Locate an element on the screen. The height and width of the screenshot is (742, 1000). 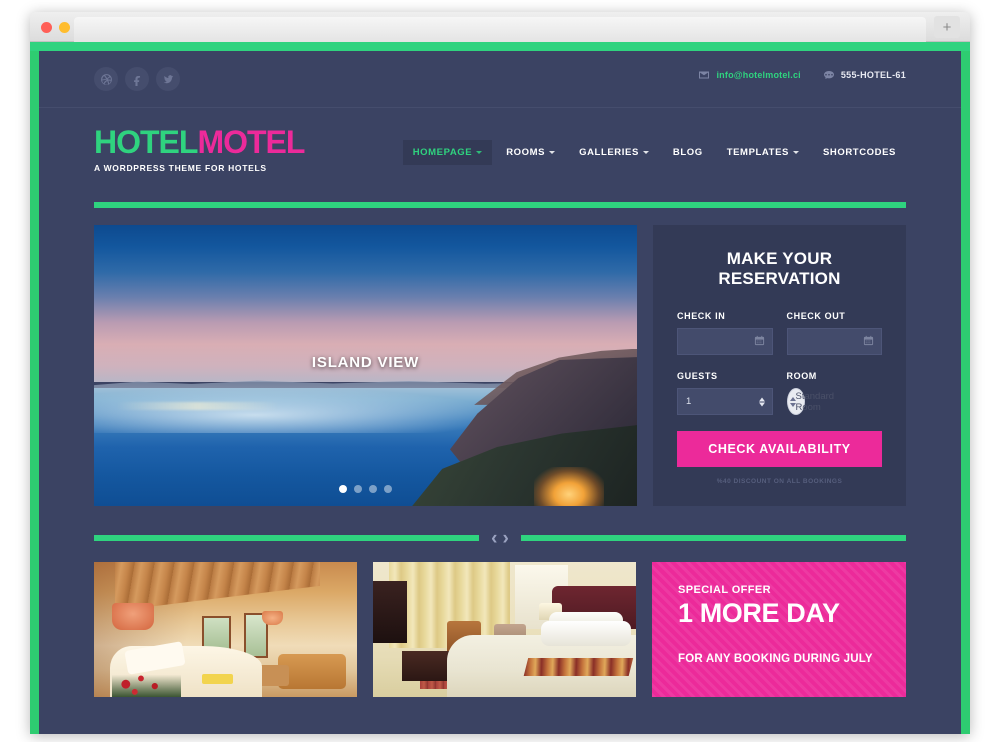
reservation-title: MAKE YOUR RESERVATION is located at coordinates (779, 268).